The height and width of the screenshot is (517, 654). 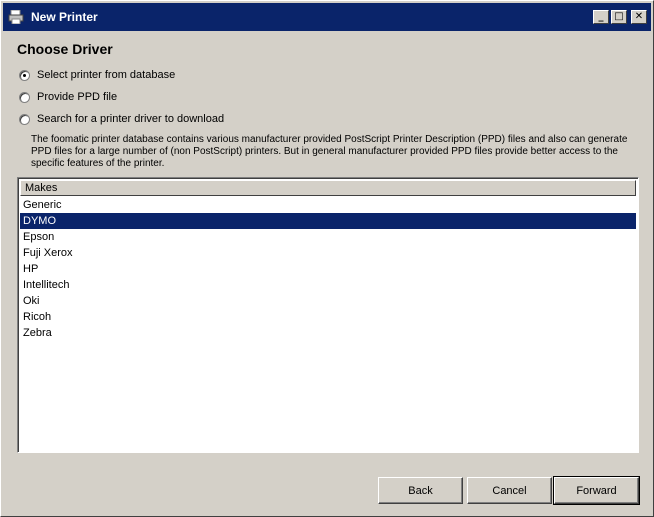 I want to click on radio-button-checked, so click(x=24, y=75).